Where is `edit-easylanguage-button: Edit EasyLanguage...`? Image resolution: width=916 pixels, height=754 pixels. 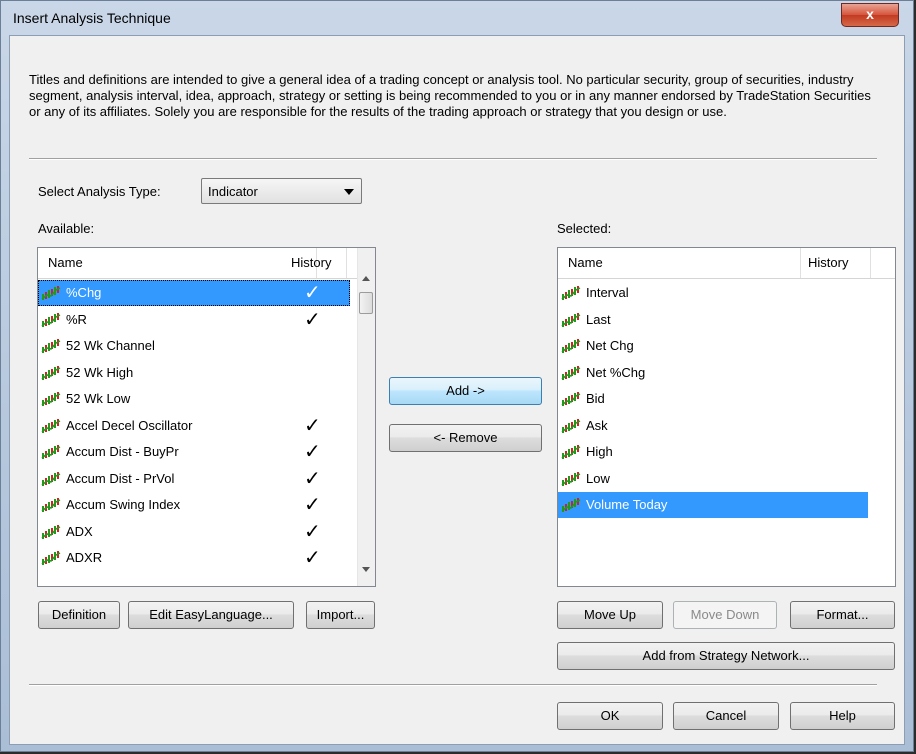
edit-easylanguage-button: Edit EasyLanguage... is located at coordinates (211, 615).